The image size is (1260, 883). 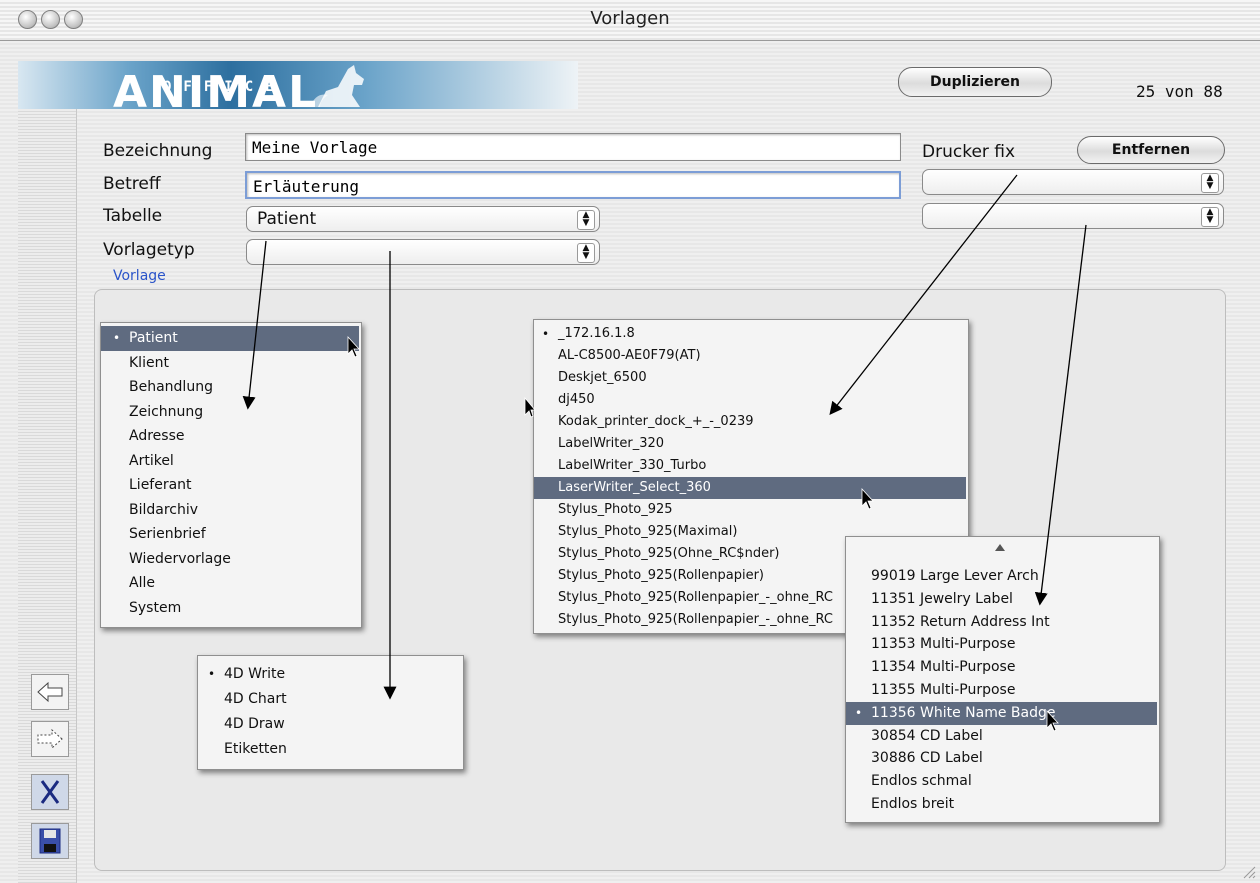 I want to click on format-menu-item: 11356 White Name Badge •, so click(x=1001, y=713).